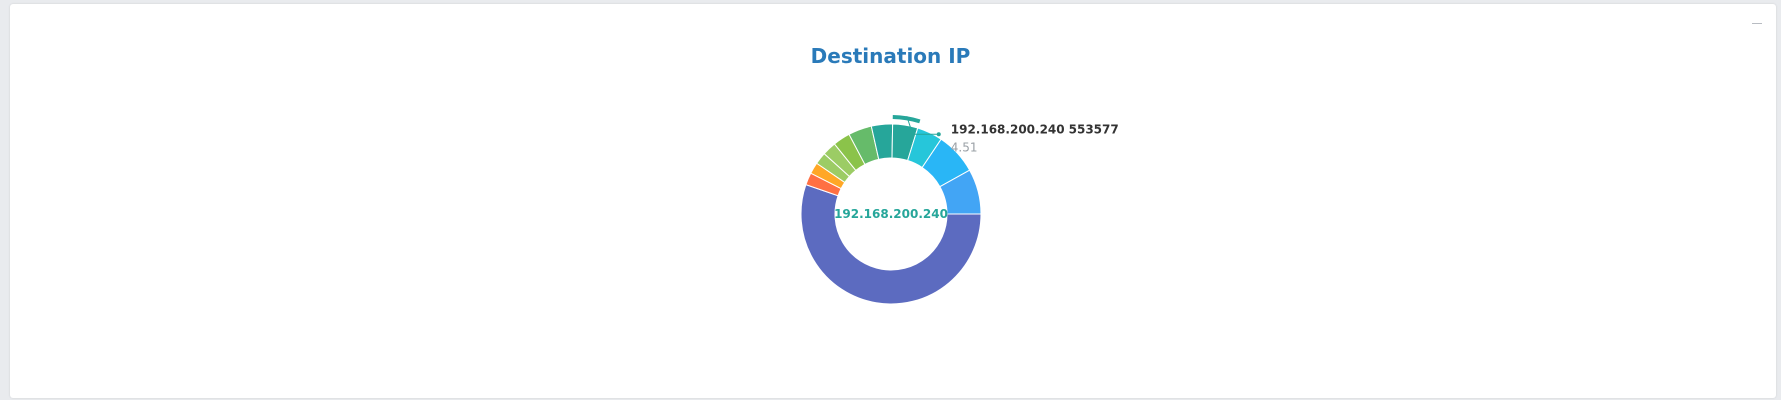 This screenshot has height=400, width=1781. I want to click on tooltip-label: 192.168.200.240 553577, so click(1035, 129).